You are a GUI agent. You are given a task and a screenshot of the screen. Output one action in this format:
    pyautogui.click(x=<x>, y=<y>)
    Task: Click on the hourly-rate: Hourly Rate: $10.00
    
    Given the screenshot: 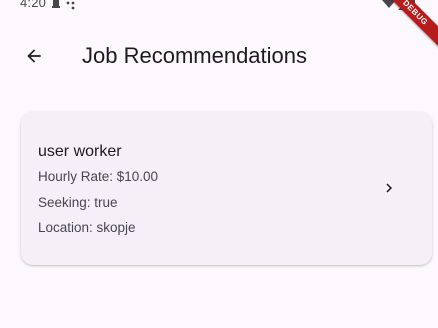 What is the action you would take?
    pyautogui.click(x=98, y=176)
    